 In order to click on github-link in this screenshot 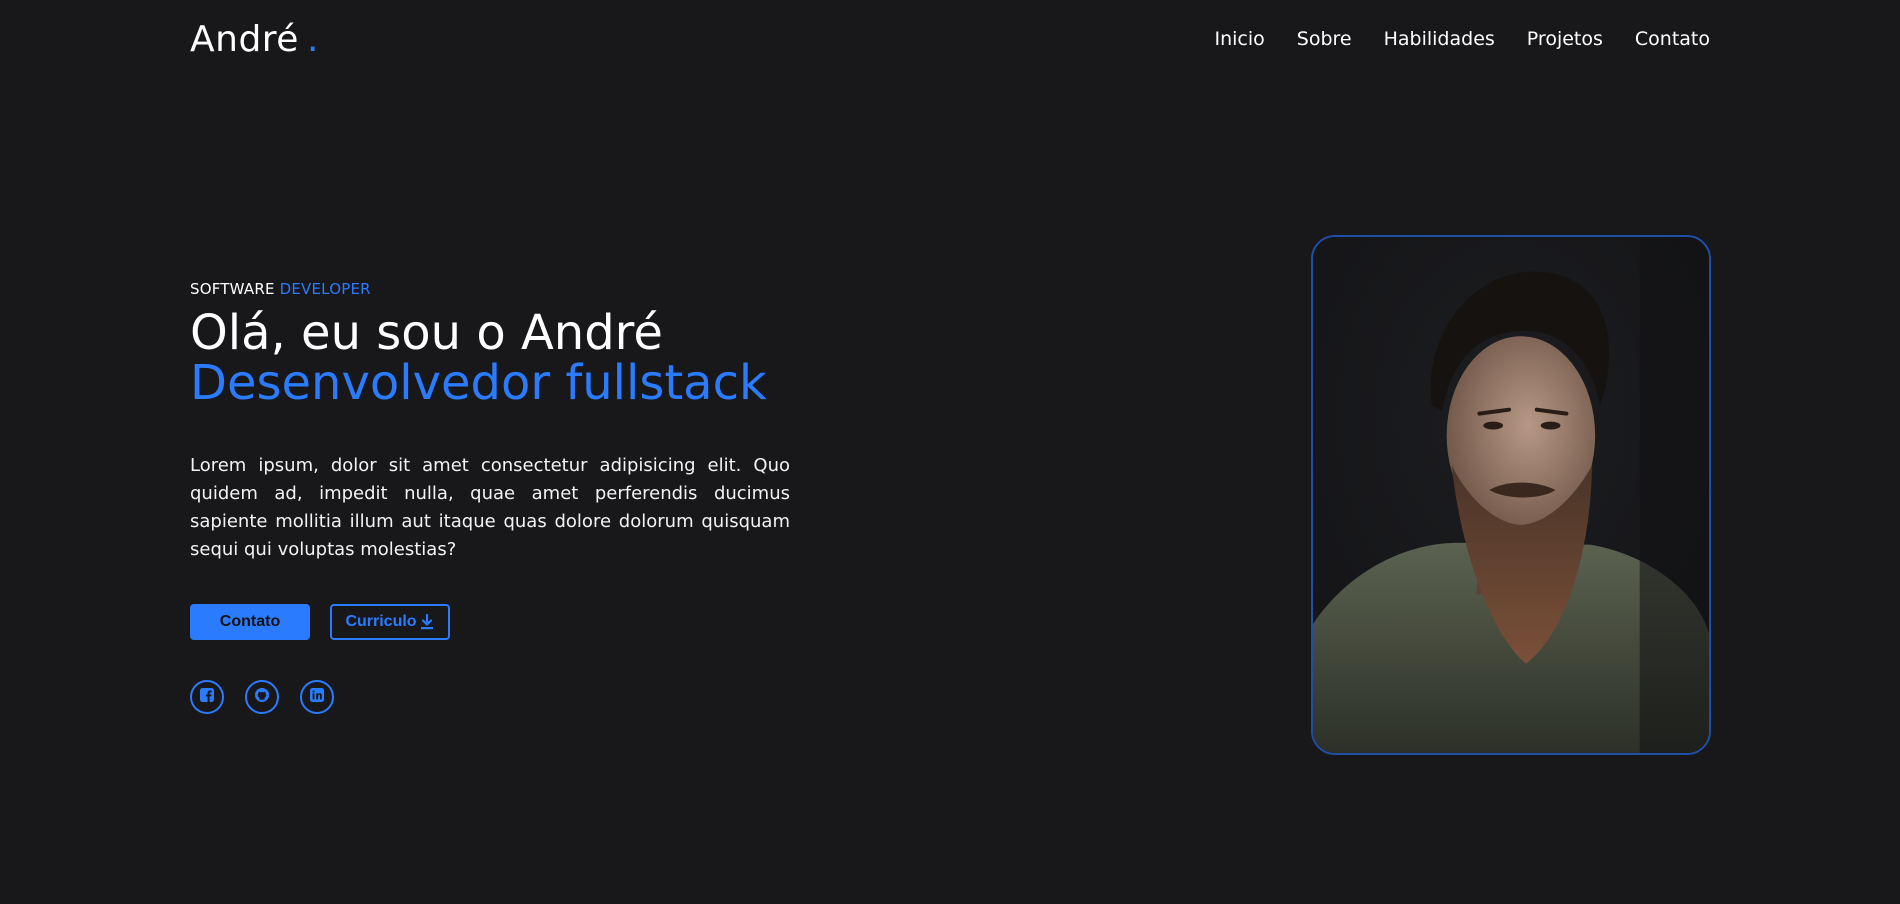, I will do `click(262, 697)`.